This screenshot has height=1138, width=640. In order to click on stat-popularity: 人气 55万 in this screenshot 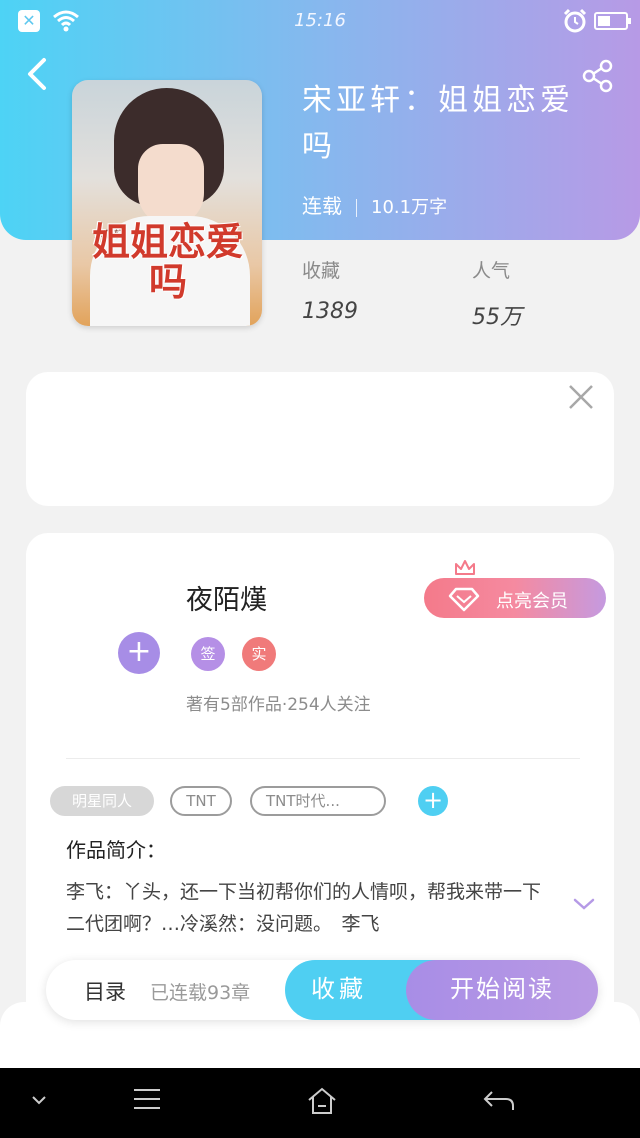, I will do `click(497, 293)`.